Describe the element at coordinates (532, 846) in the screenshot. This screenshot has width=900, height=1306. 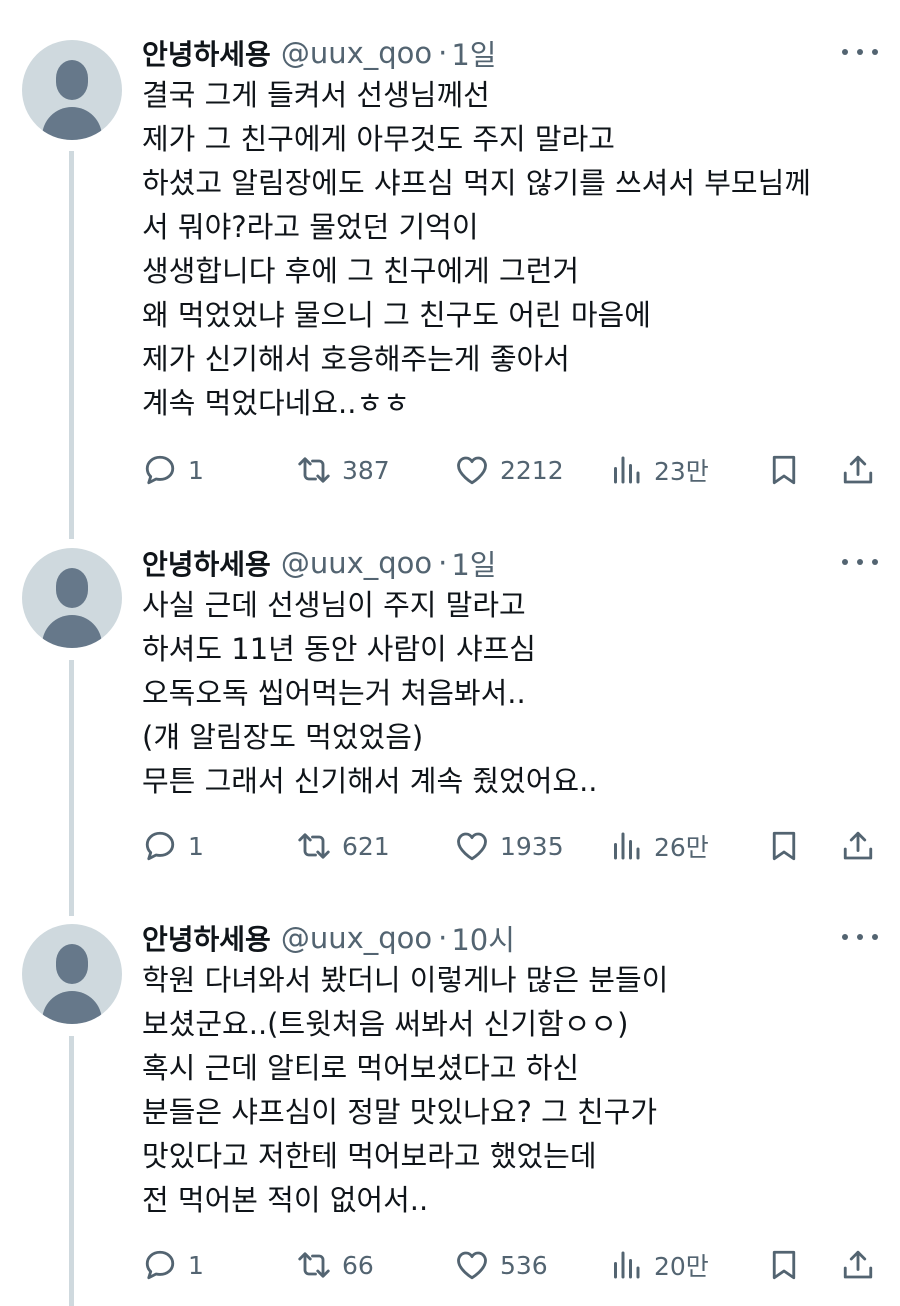
I see `like-count: 1935` at that location.